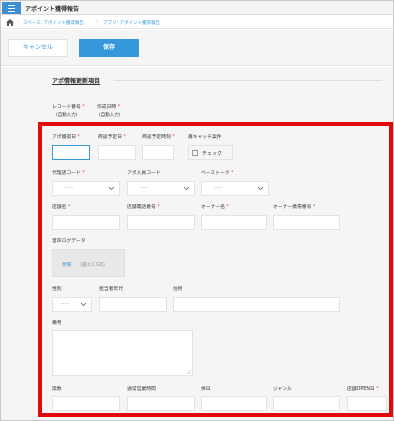  What do you see at coordinates (306, 403) in the screenshot?
I see `genre-input` at bounding box center [306, 403].